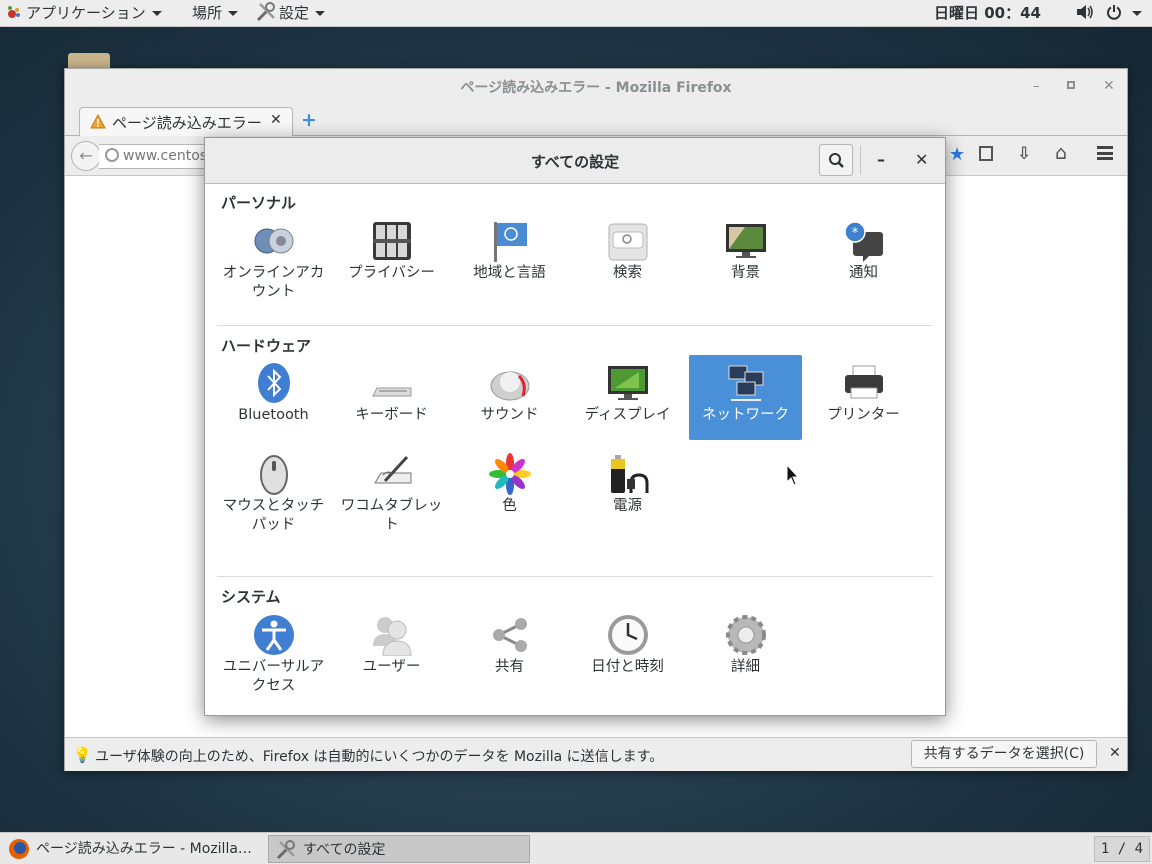 The width and height of the screenshot is (1152, 864). What do you see at coordinates (627, 654) in the screenshot?
I see `settings-item-date-time: 日付と時刻` at bounding box center [627, 654].